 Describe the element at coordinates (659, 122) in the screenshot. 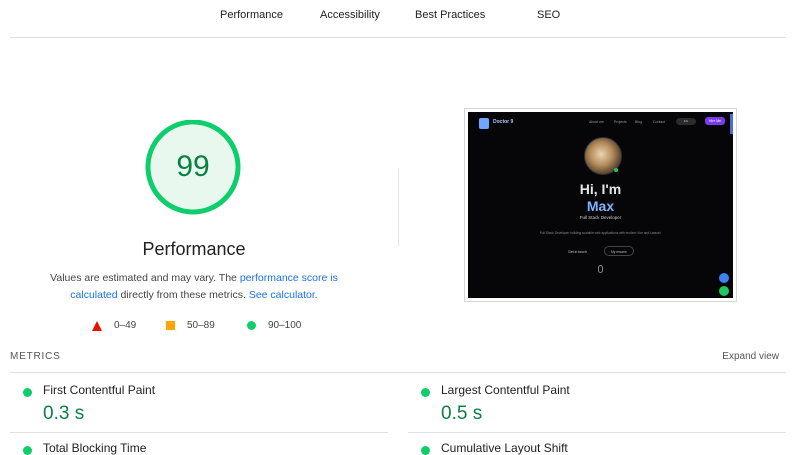

I see `site-nav-item: Contact` at that location.